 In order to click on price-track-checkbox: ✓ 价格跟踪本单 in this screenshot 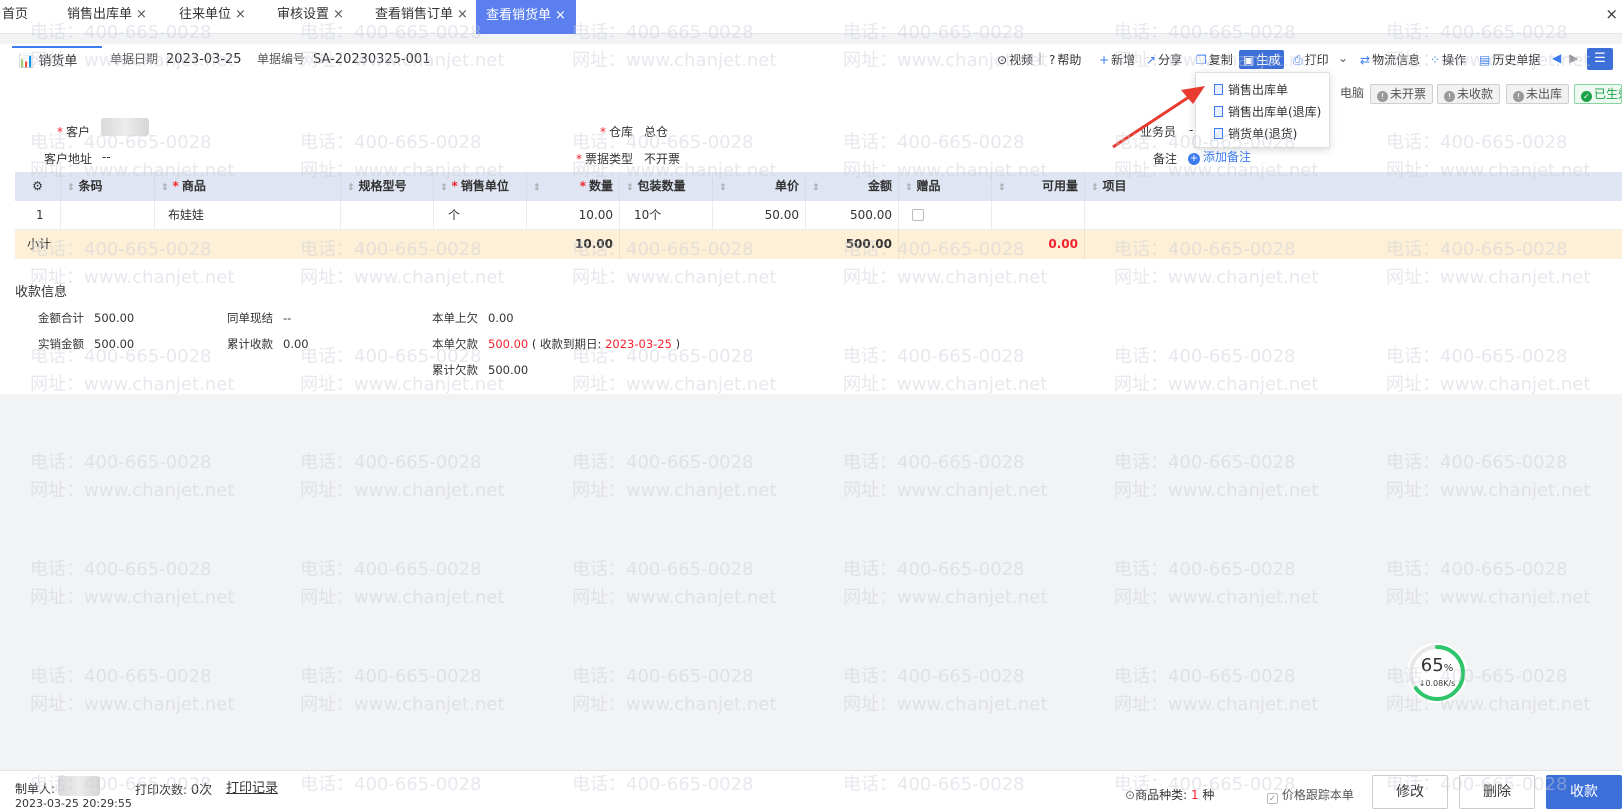, I will do `click(1310, 795)`.